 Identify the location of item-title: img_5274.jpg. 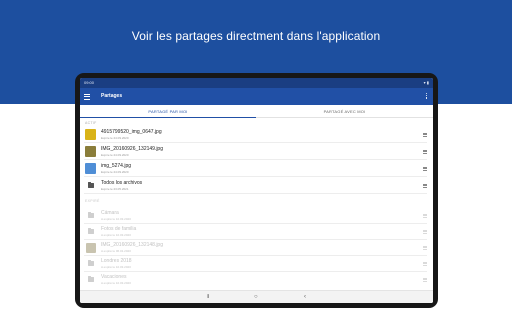
(116, 166).